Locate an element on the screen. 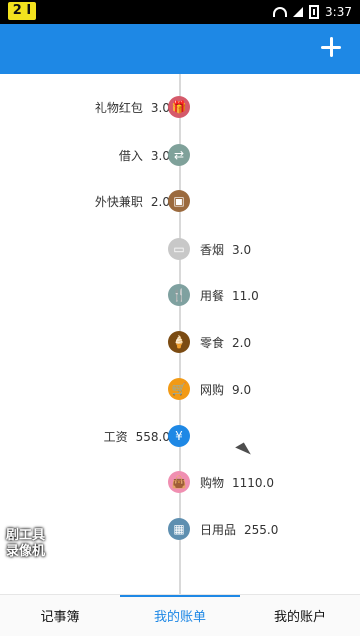 The image size is (360, 636). timeline-item-amount: 2.0 is located at coordinates (242, 343).